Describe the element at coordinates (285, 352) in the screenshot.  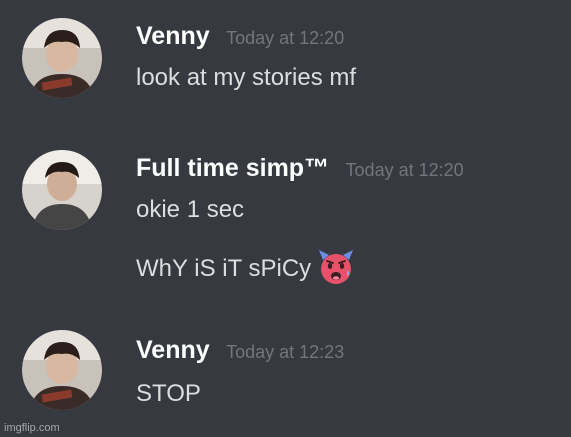
I see `timestamp: Today at 12:23` at that location.